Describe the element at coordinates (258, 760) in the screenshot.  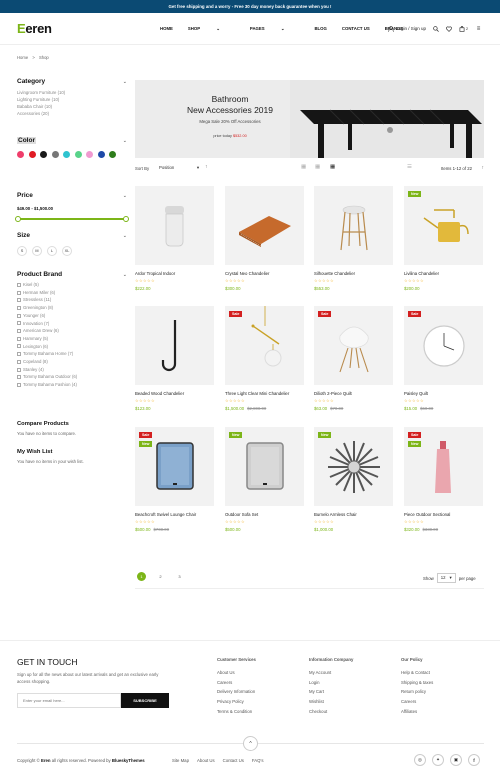
I see `footer-bottom-link: FAQ's` at that location.